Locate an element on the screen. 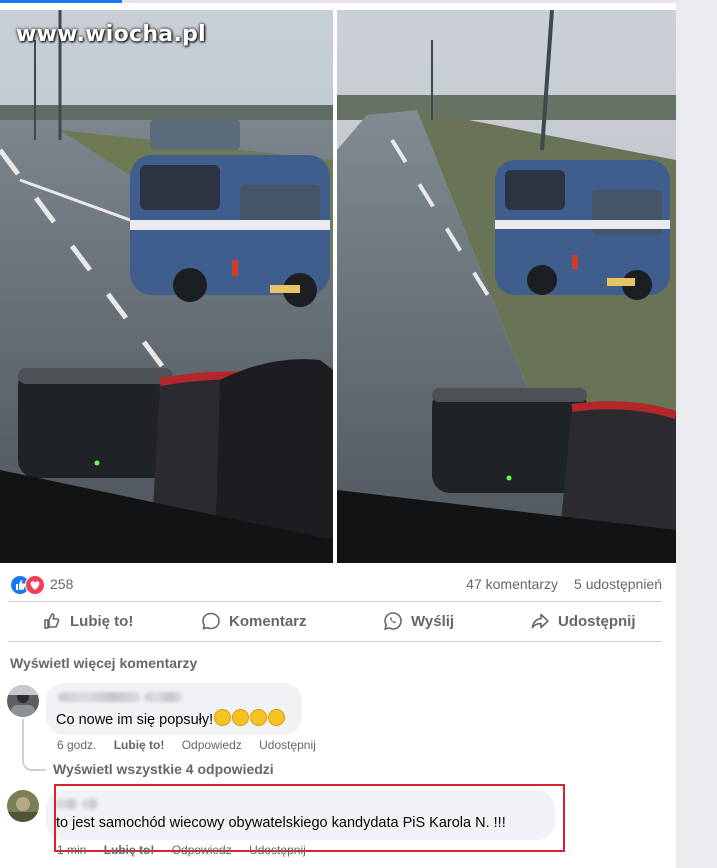 This screenshot has width=717, height=868. comment-text: Co nowe im się popsuły! is located at coordinates (171, 718).